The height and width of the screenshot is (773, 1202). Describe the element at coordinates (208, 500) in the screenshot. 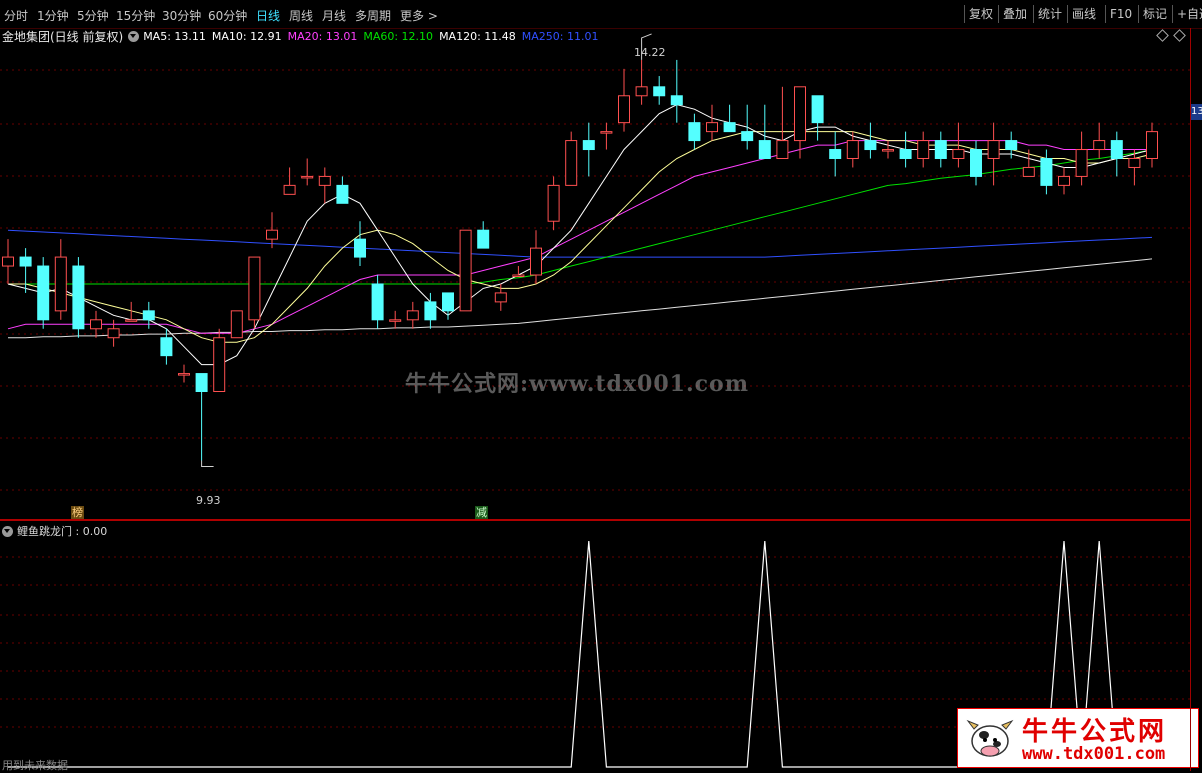

I see `low-price-label: 9.93` at that location.